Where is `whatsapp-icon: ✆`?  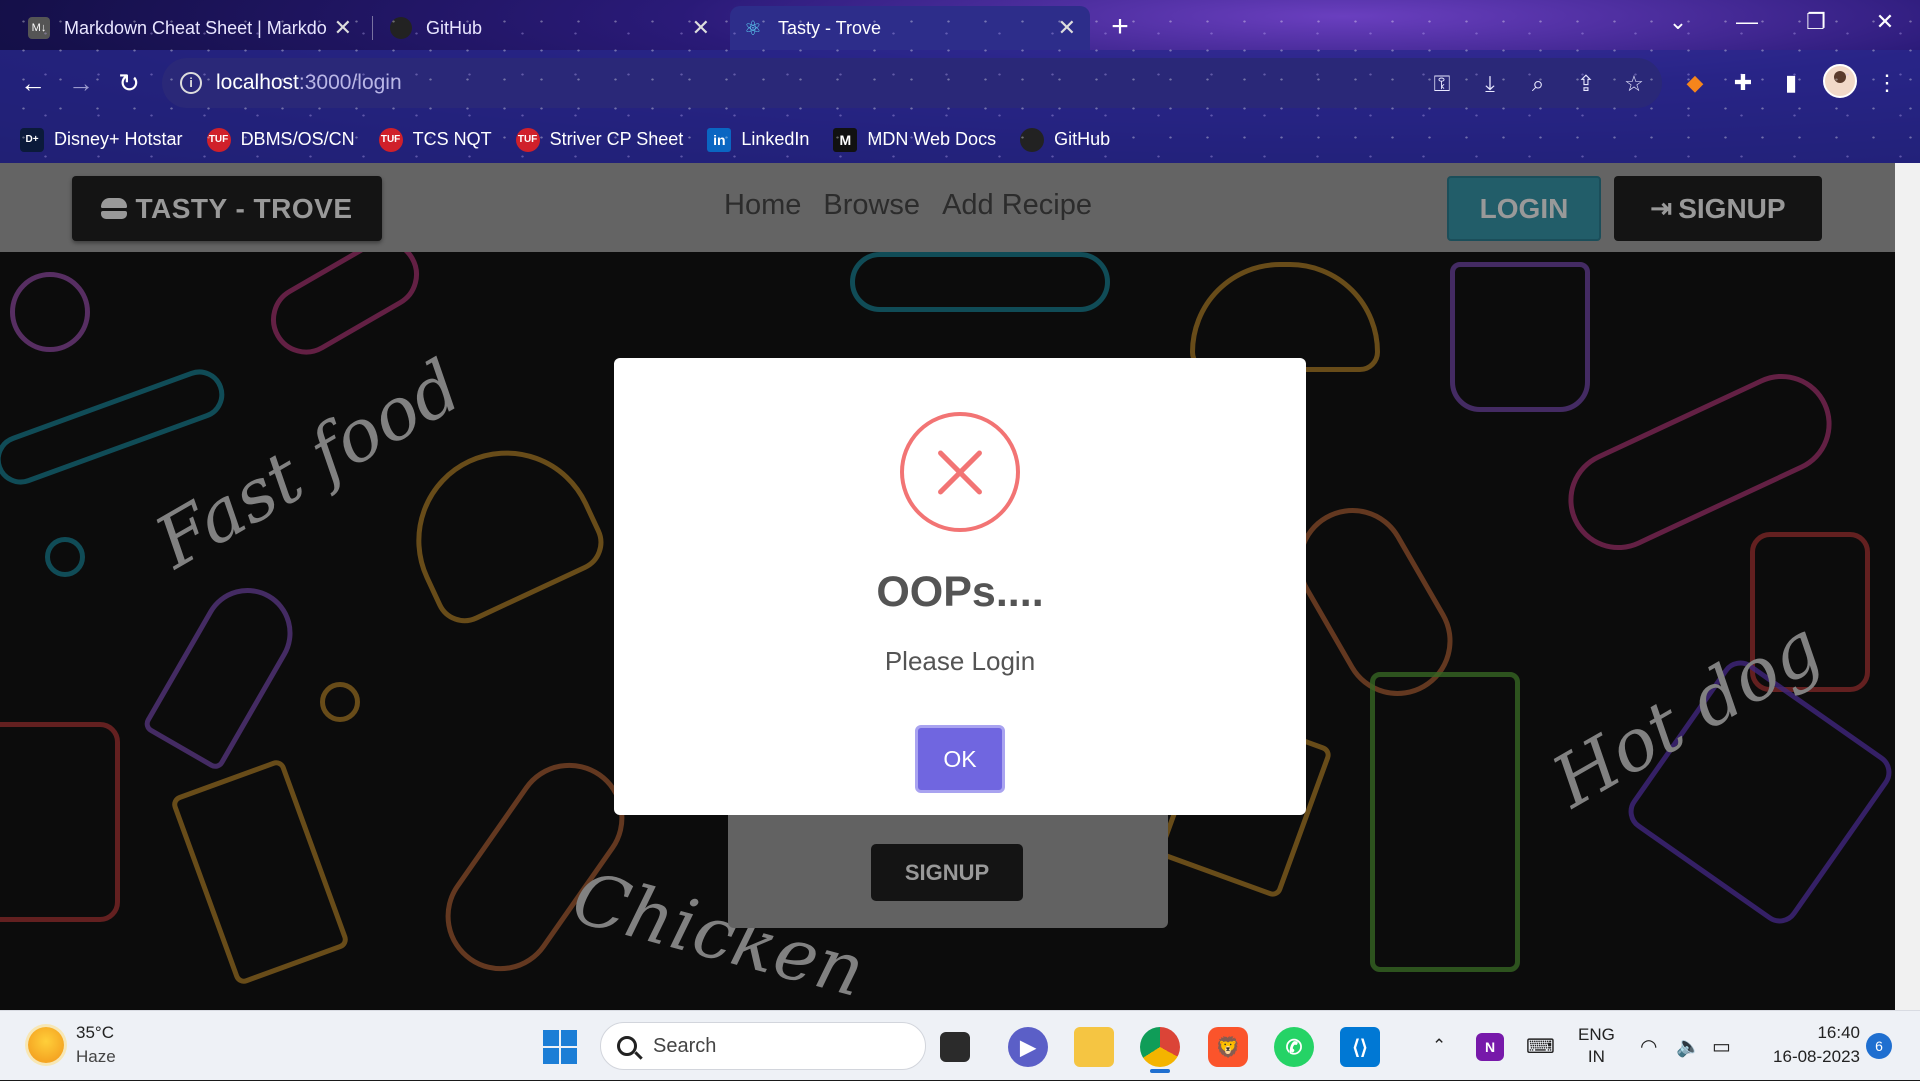 whatsapp-icon: ✆ is located at coordinates (1294, 1047).